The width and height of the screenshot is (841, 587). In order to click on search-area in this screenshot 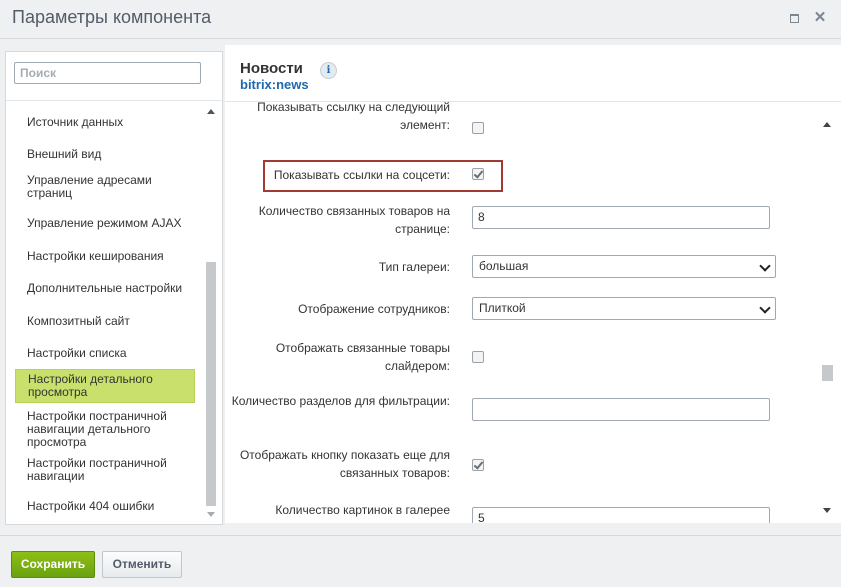, I will do `click(114, 76)`.